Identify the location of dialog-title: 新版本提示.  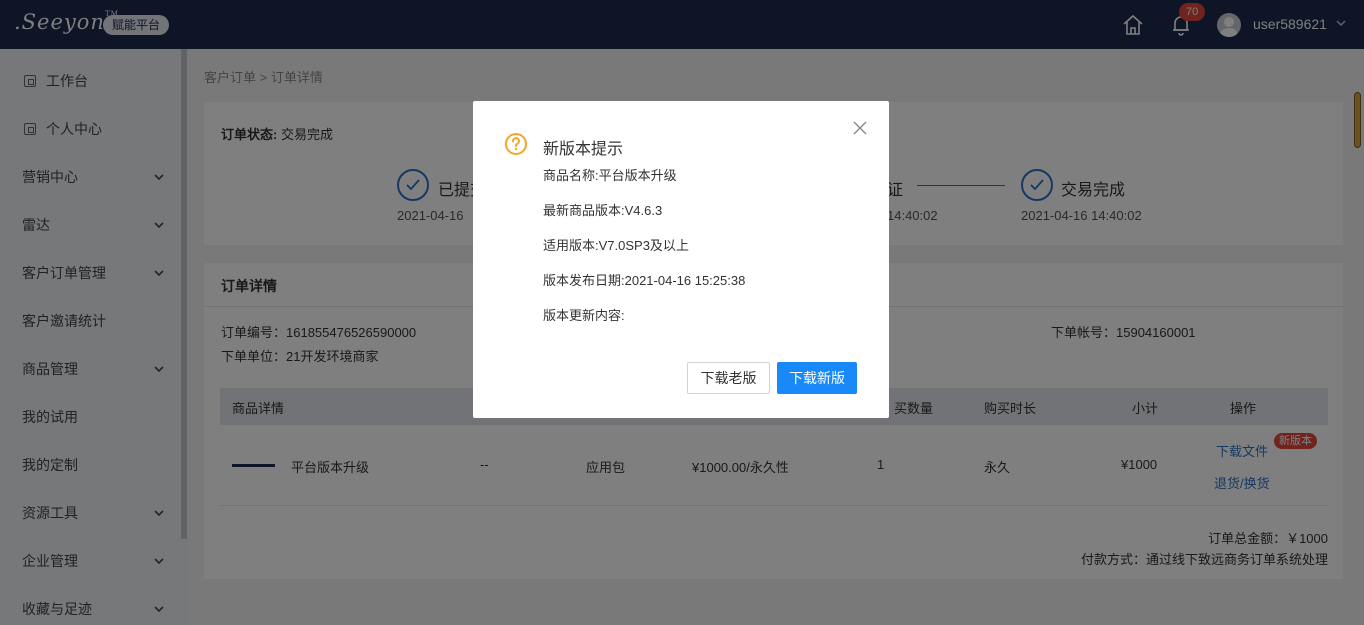
(583, 149).